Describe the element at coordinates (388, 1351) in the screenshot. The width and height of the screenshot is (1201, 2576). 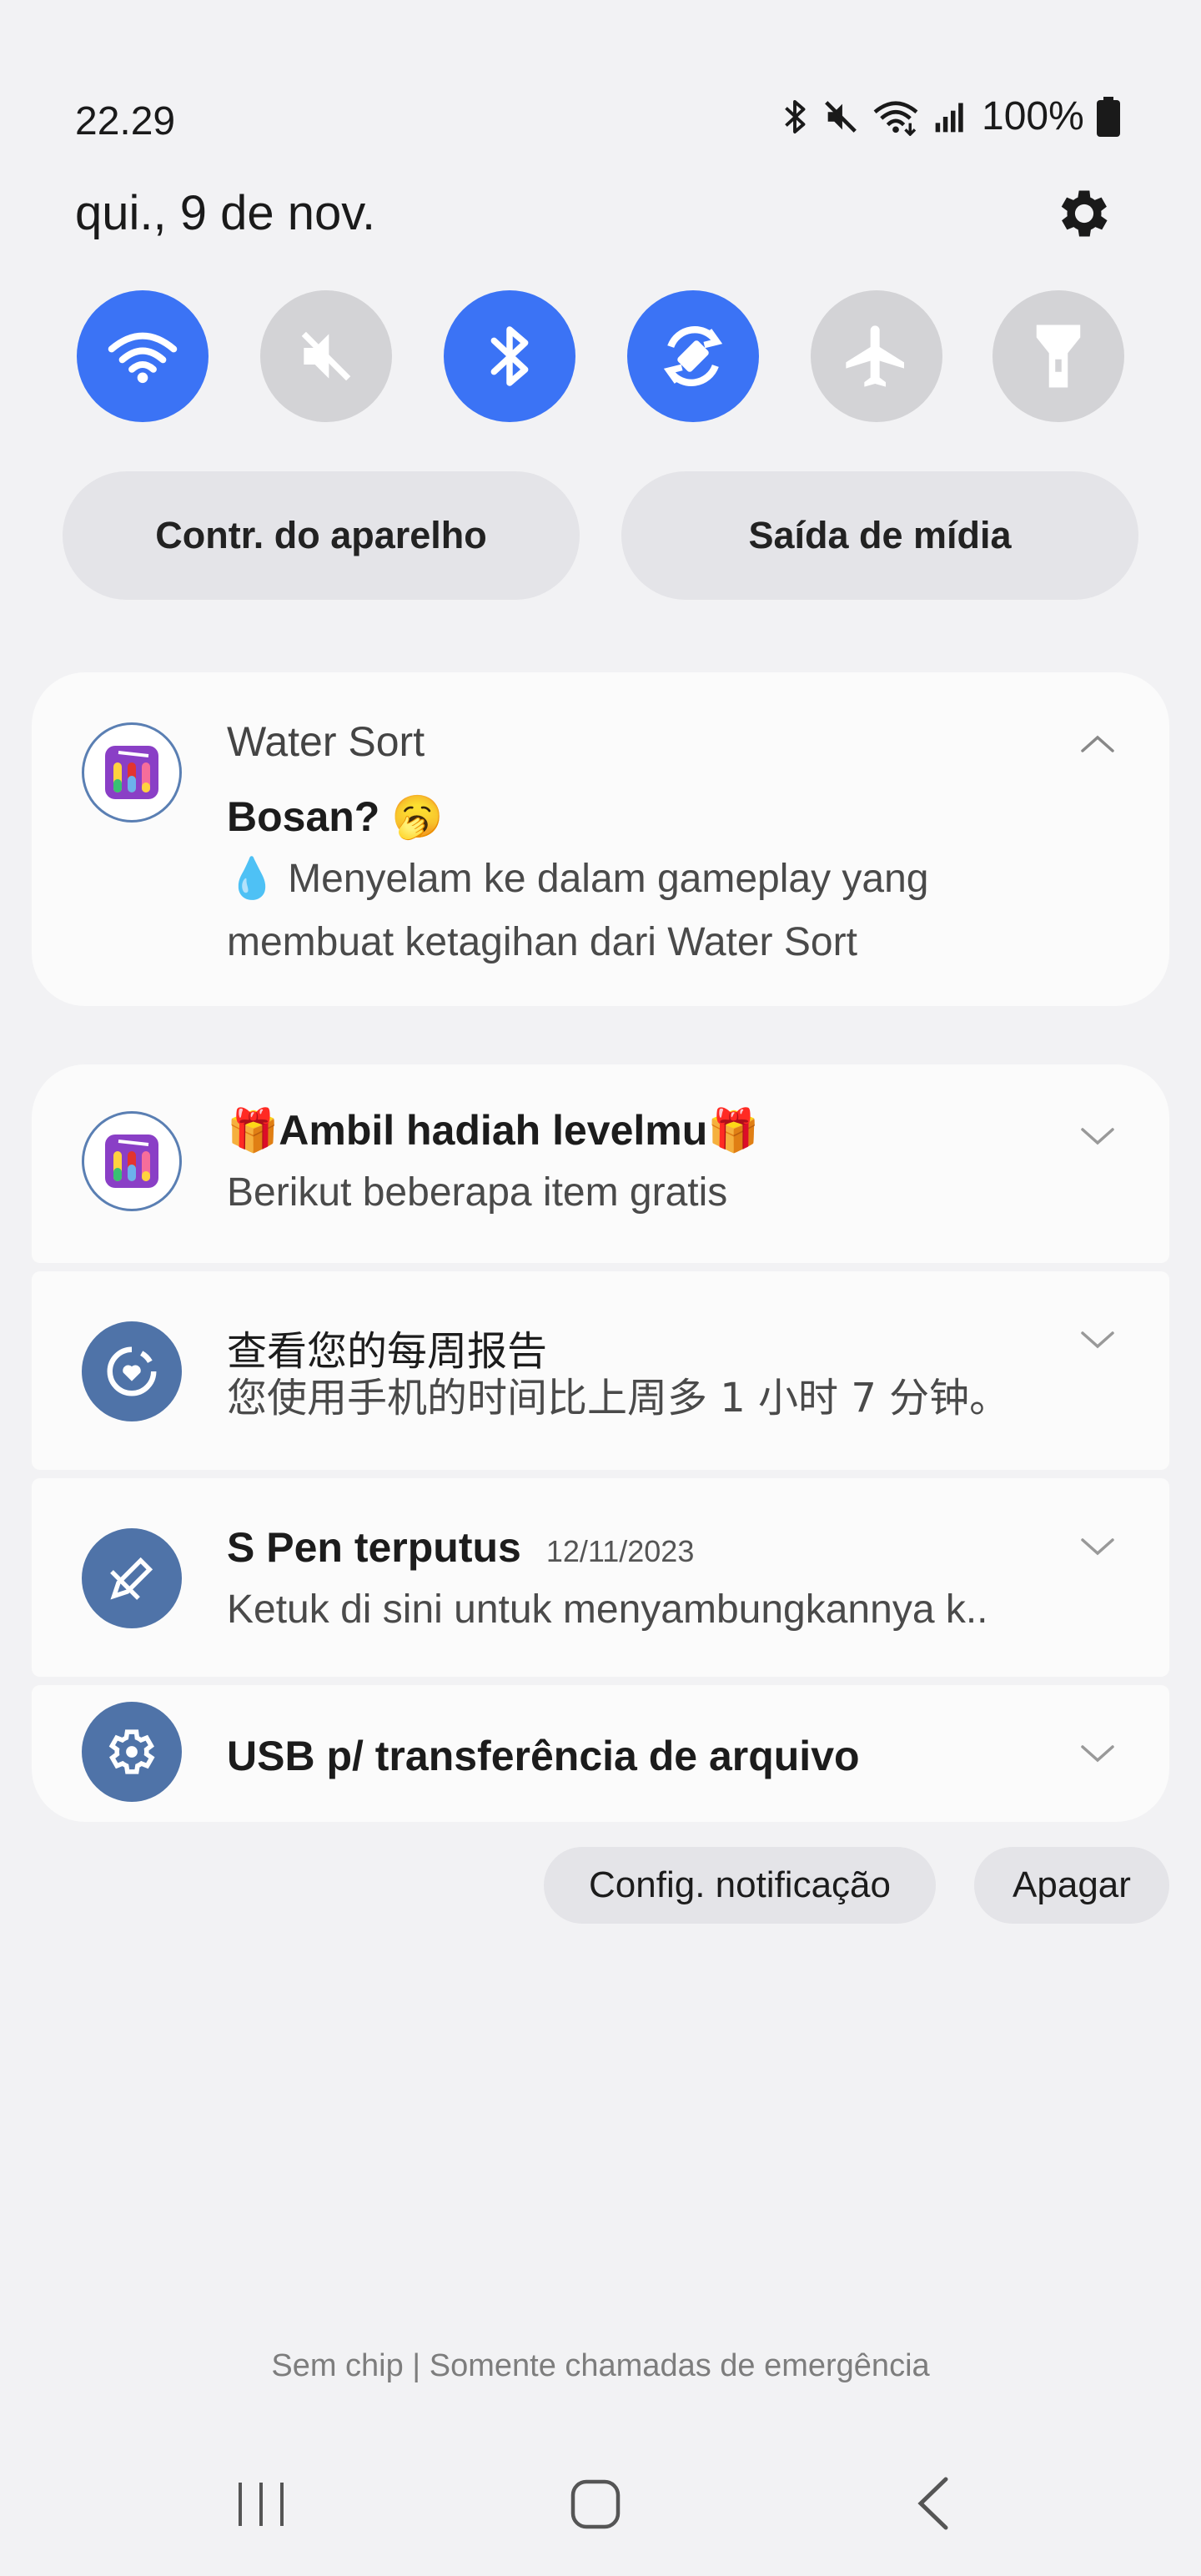
I see `notification-title: 查看您的每周报告` at that location.